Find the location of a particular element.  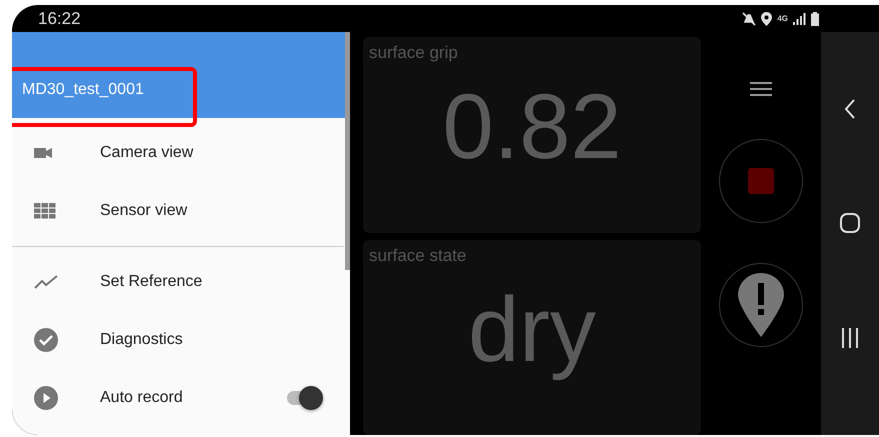

drawer-item: Diagnostics is located at coordinates (178, 340).